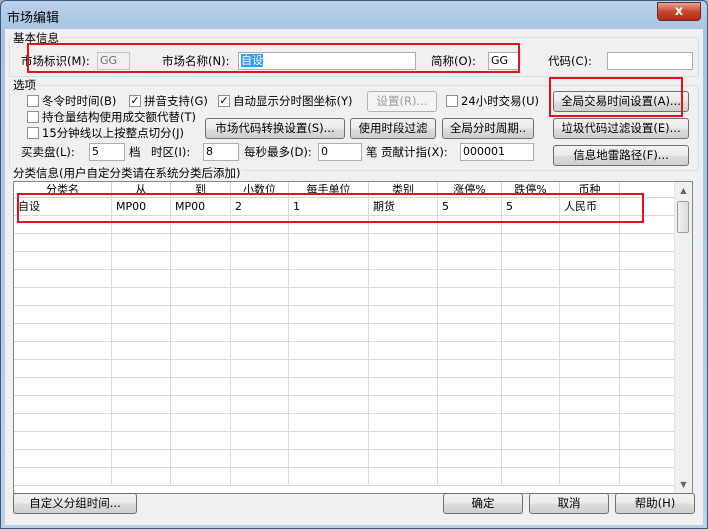  Describe the element at coordinates (648, 207) in the screenshot. I see `table-cell-filler` at that location.